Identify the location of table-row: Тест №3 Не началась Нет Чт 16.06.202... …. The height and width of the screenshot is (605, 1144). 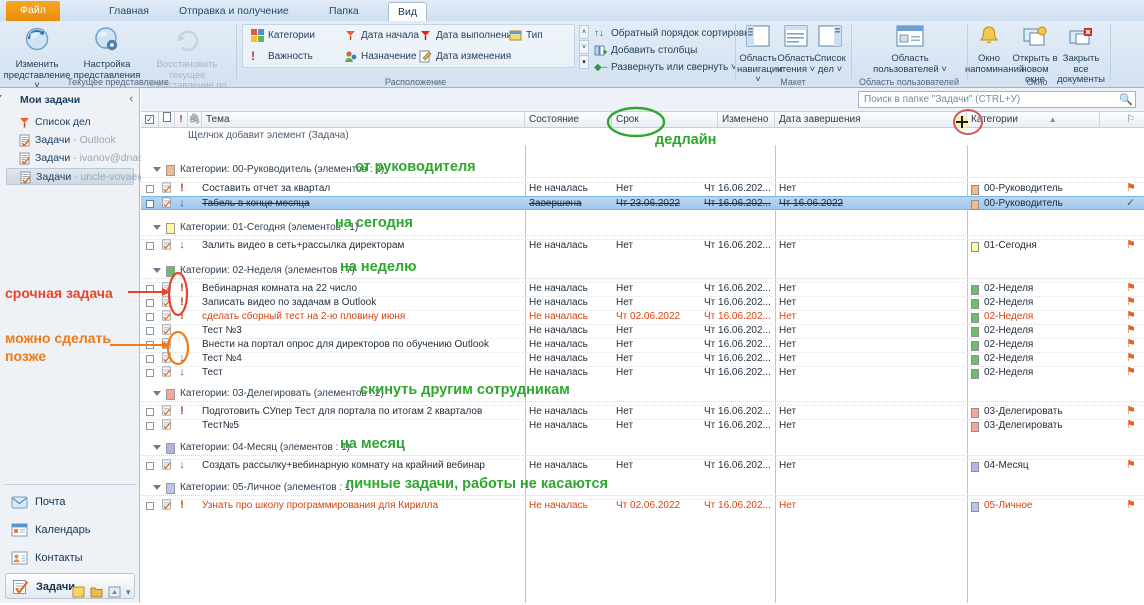
(642, 331).